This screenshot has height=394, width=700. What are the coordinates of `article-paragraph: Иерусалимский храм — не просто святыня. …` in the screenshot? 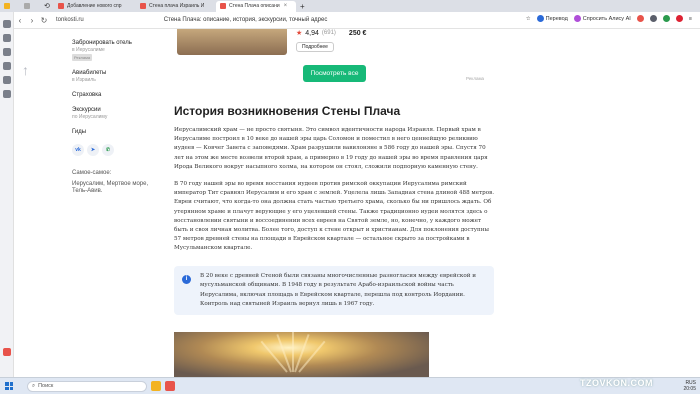 It's located at (331, 148).